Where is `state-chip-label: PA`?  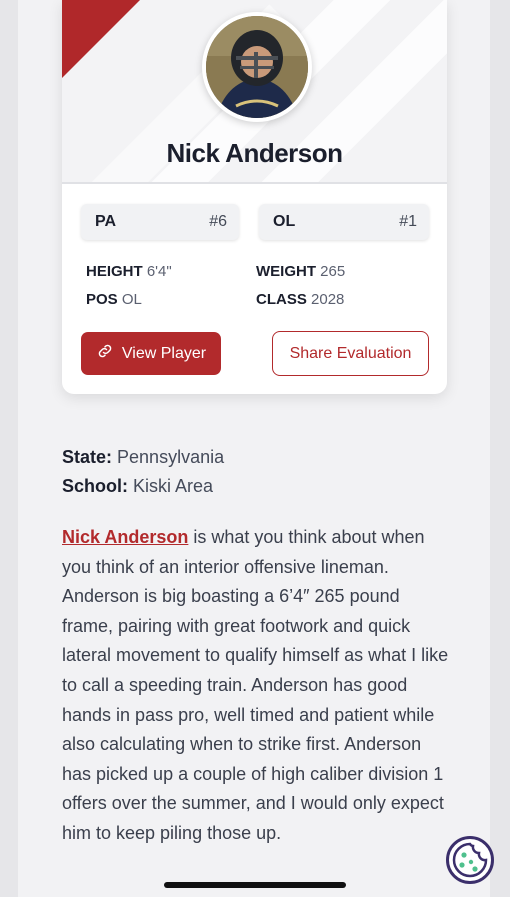
state-chip-label: PA is located at coordinates (106, 221).